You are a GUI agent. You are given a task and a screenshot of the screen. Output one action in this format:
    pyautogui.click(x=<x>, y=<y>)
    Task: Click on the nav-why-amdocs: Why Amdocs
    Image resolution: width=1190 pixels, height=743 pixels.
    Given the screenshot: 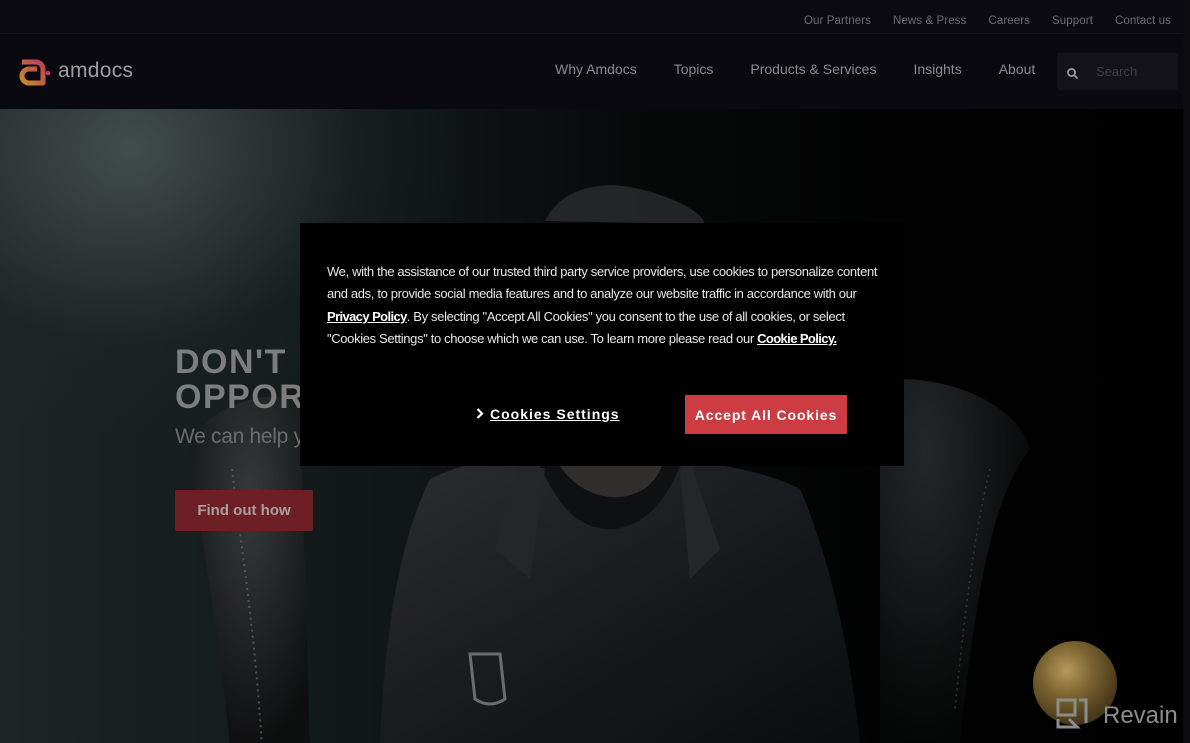 What is the action you would take?
    pyautogui.click(x=596, y=69)
    